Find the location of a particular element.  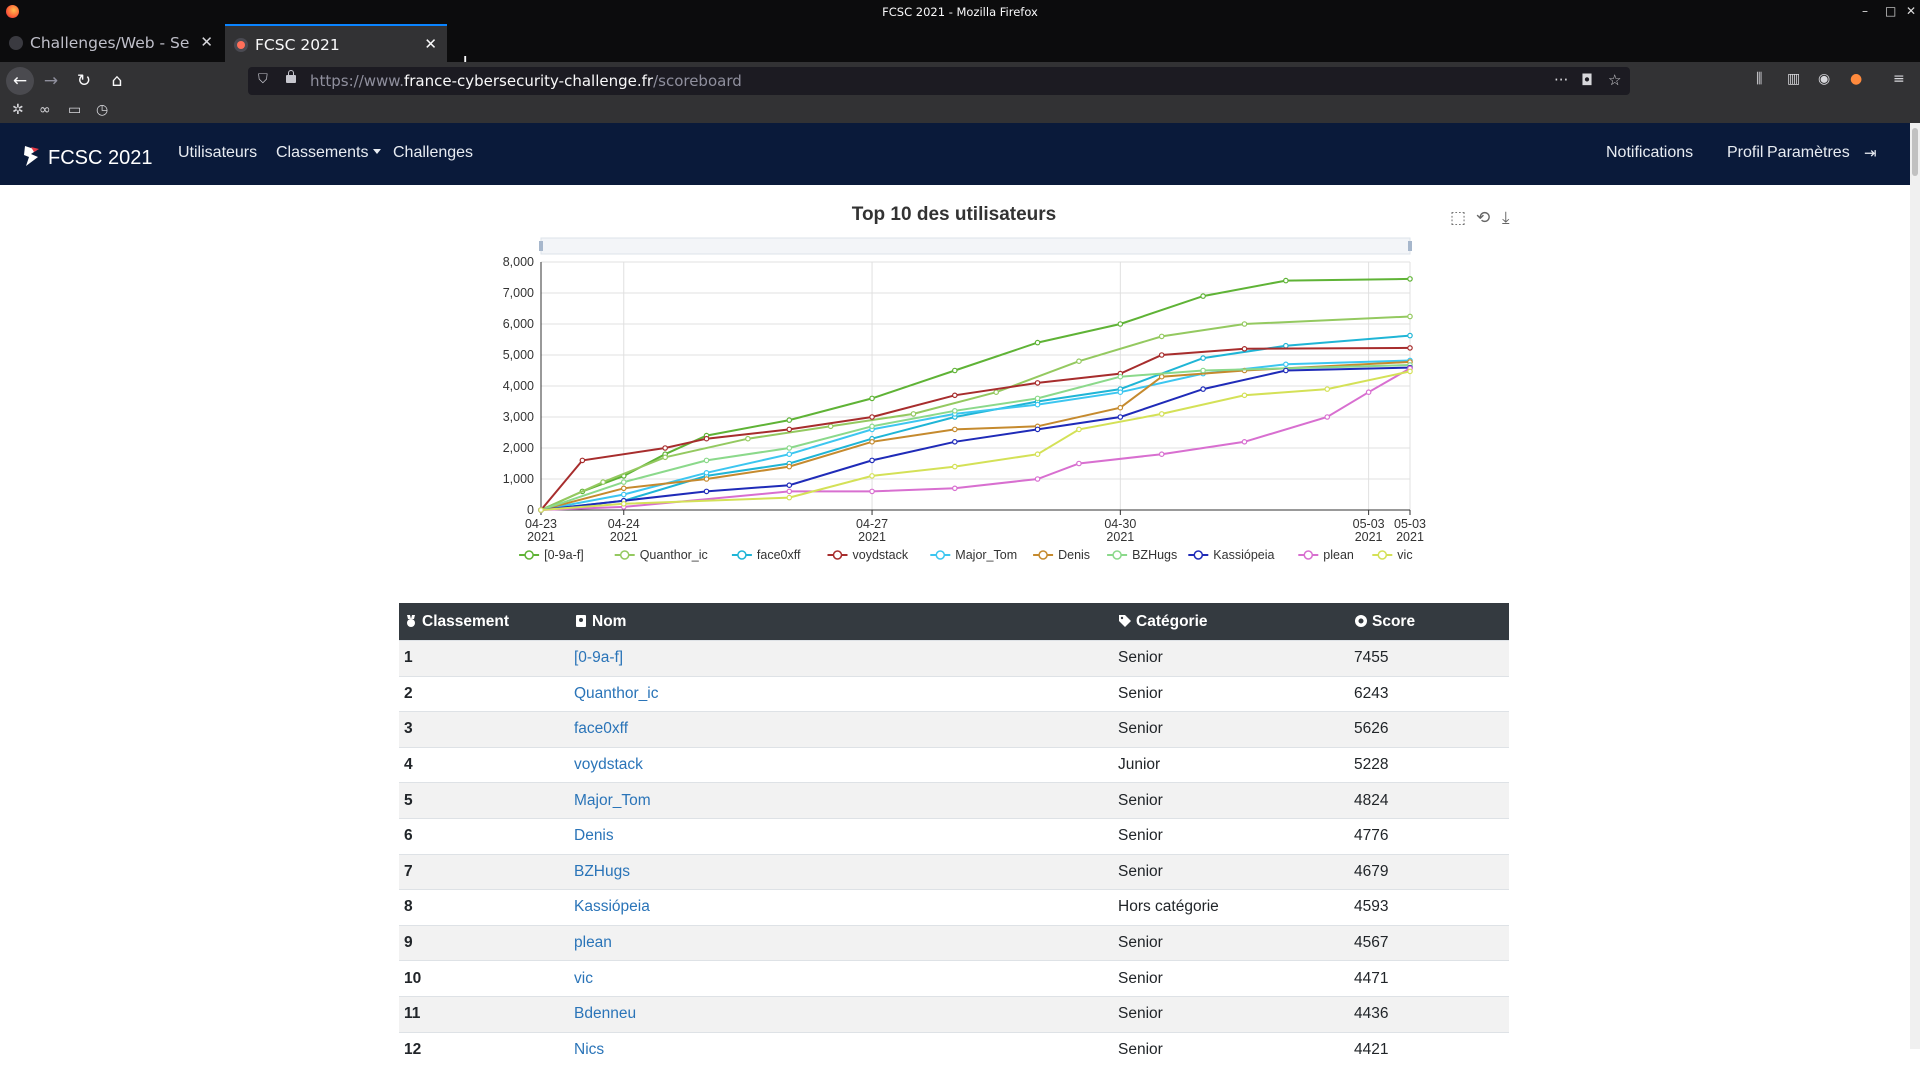

table-row: 11 Bdenneu Senior 4436 is located at coordinates (954, 1014).